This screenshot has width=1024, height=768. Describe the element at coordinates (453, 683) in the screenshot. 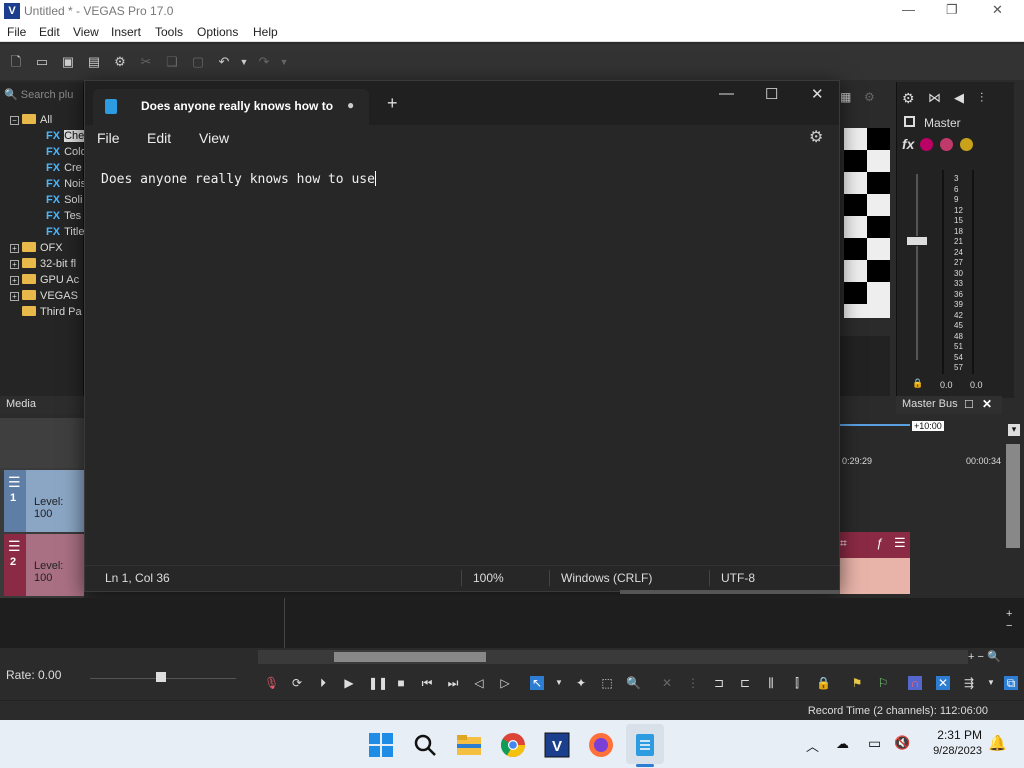

I see `go-to-end-icon: ⏭` at that location.